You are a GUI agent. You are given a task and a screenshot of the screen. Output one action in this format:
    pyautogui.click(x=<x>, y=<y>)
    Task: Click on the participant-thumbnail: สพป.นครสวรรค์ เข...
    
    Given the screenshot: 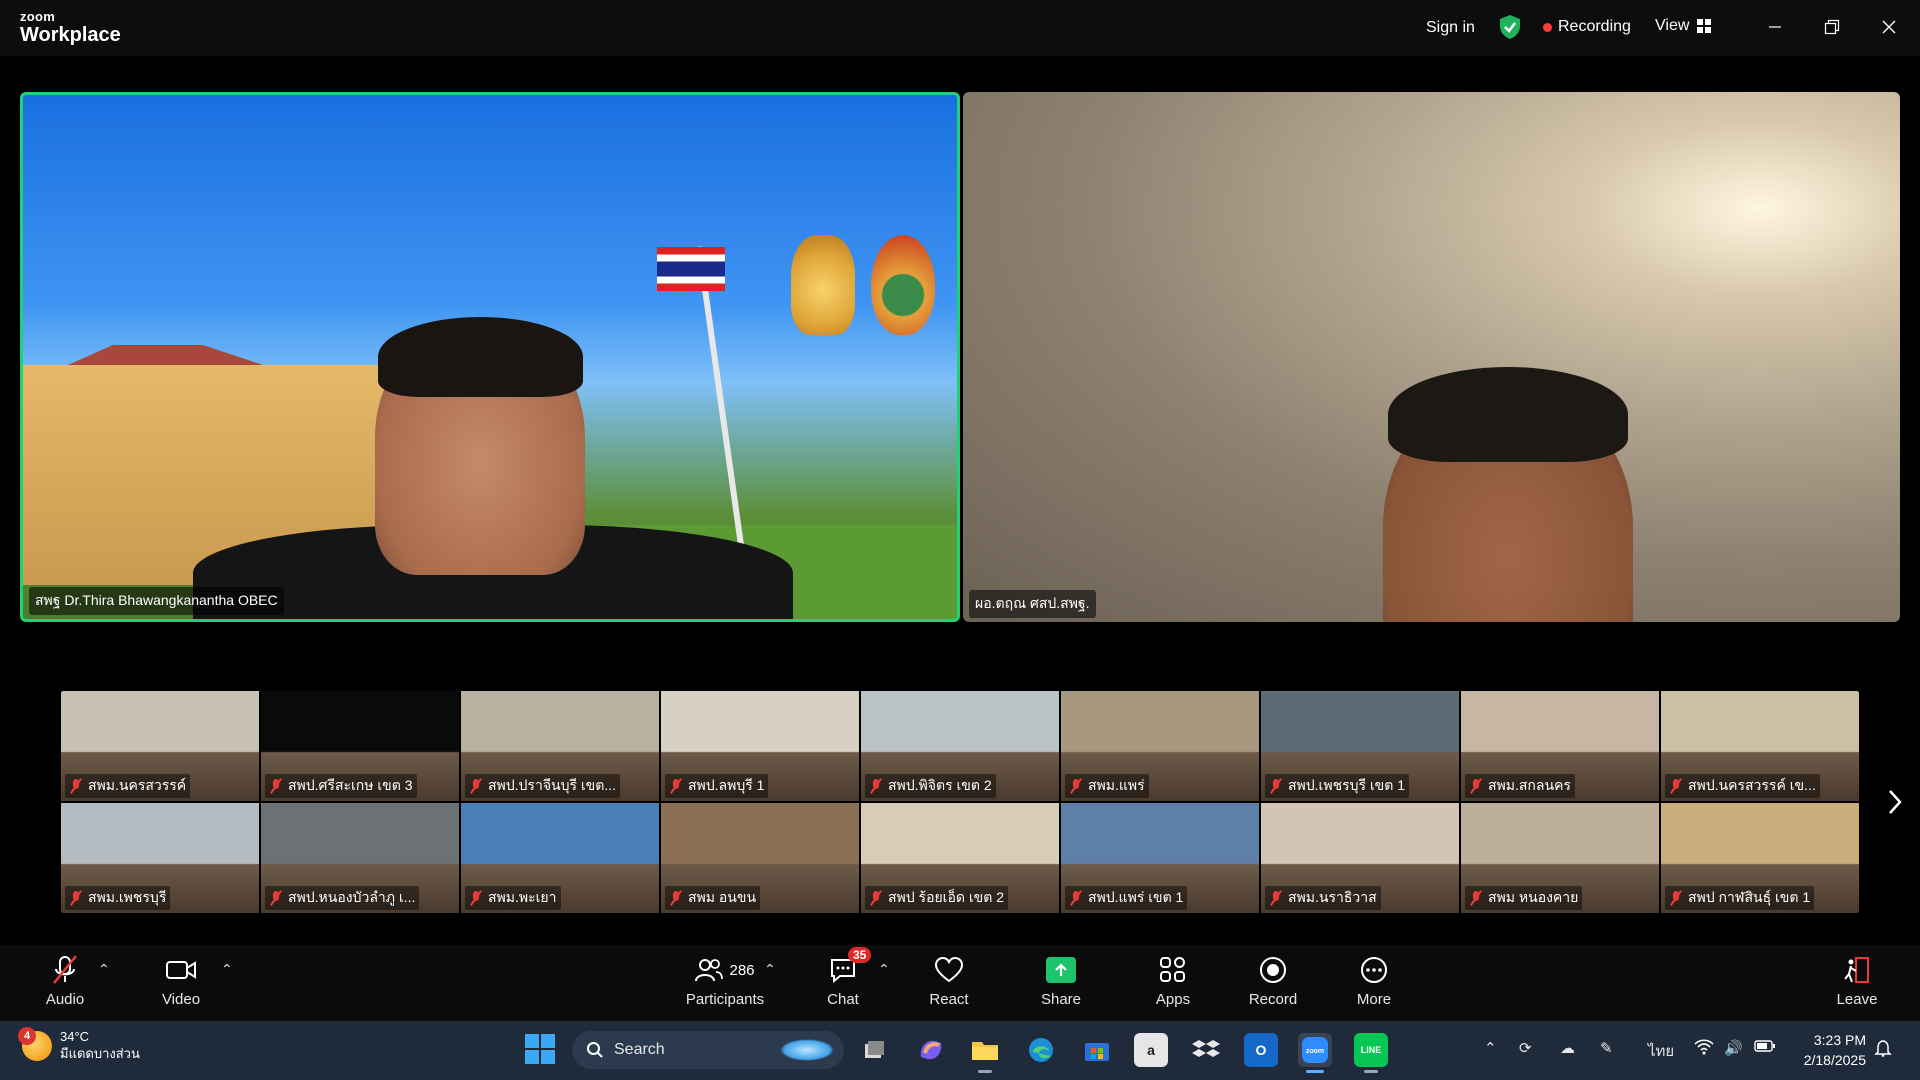 What is the action you would take?
    pyautogui.click(x=1760, y=746)
    